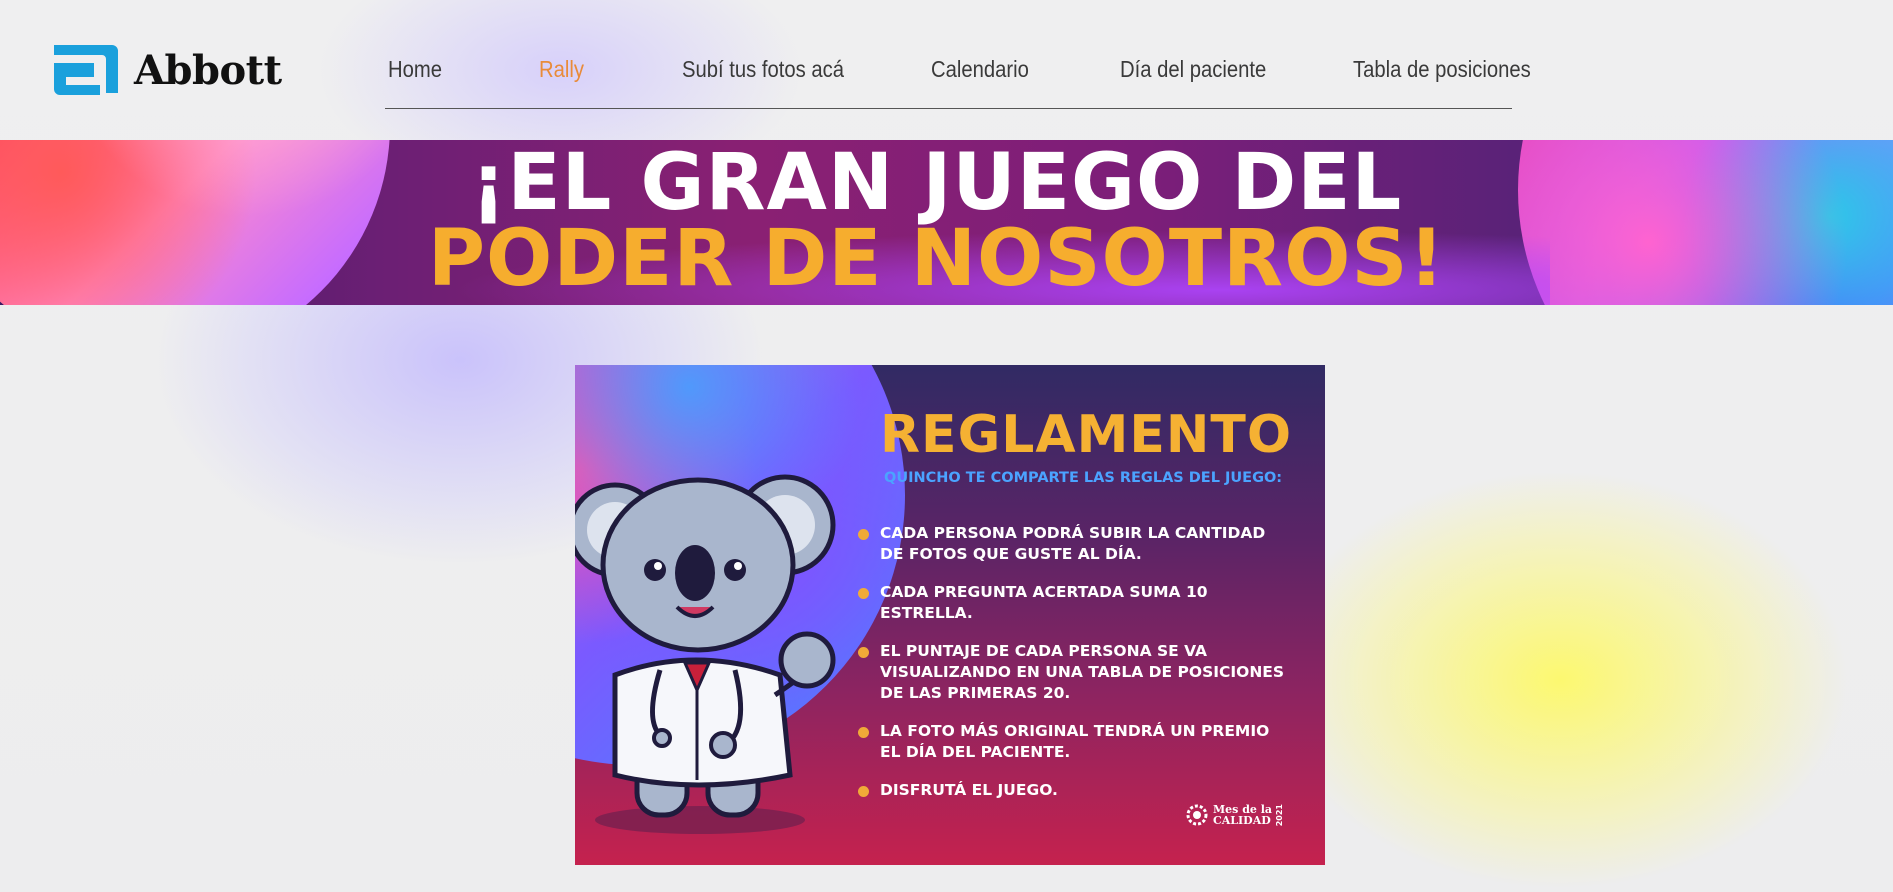  Describe the element at coordinates (1086, 435) in the screenshot. I see `rules-title: REGLAMENTO` at that location.